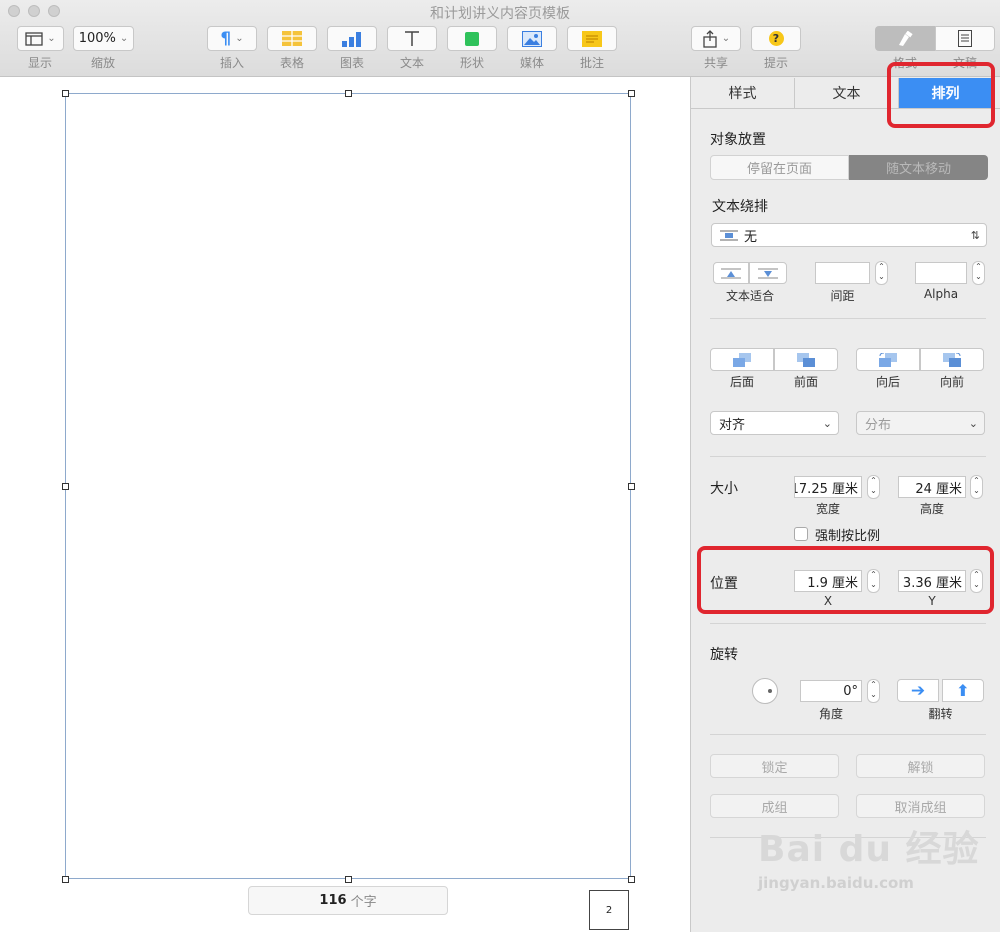 The width and height of the screenshot is (1000, 932). I want to click on constrain-proportions-checkbox, so click(801, 534).